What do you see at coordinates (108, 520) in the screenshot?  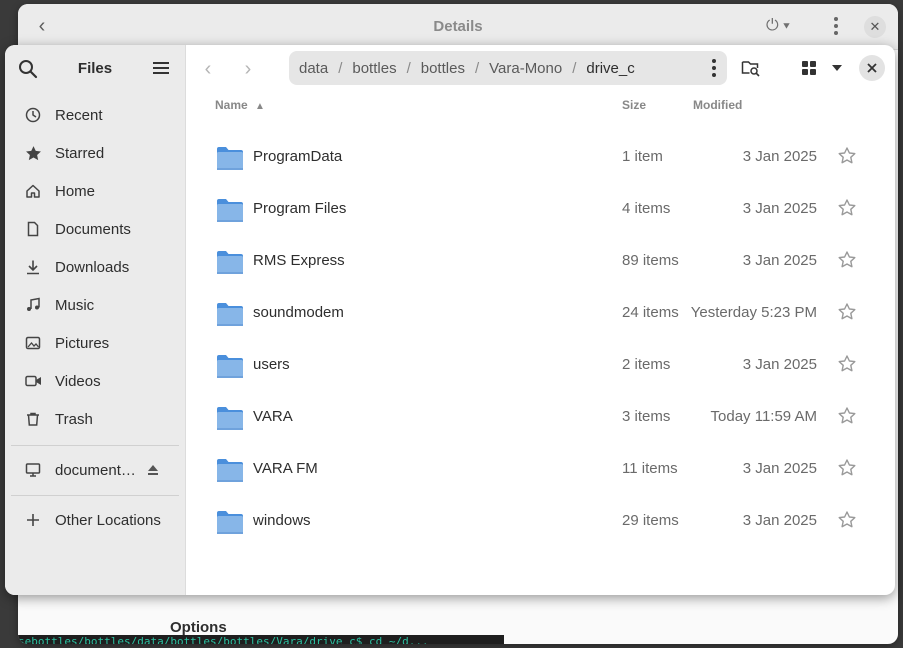 I see `sidebar-item-label: Other Locations` at bounding box center [108, 520].